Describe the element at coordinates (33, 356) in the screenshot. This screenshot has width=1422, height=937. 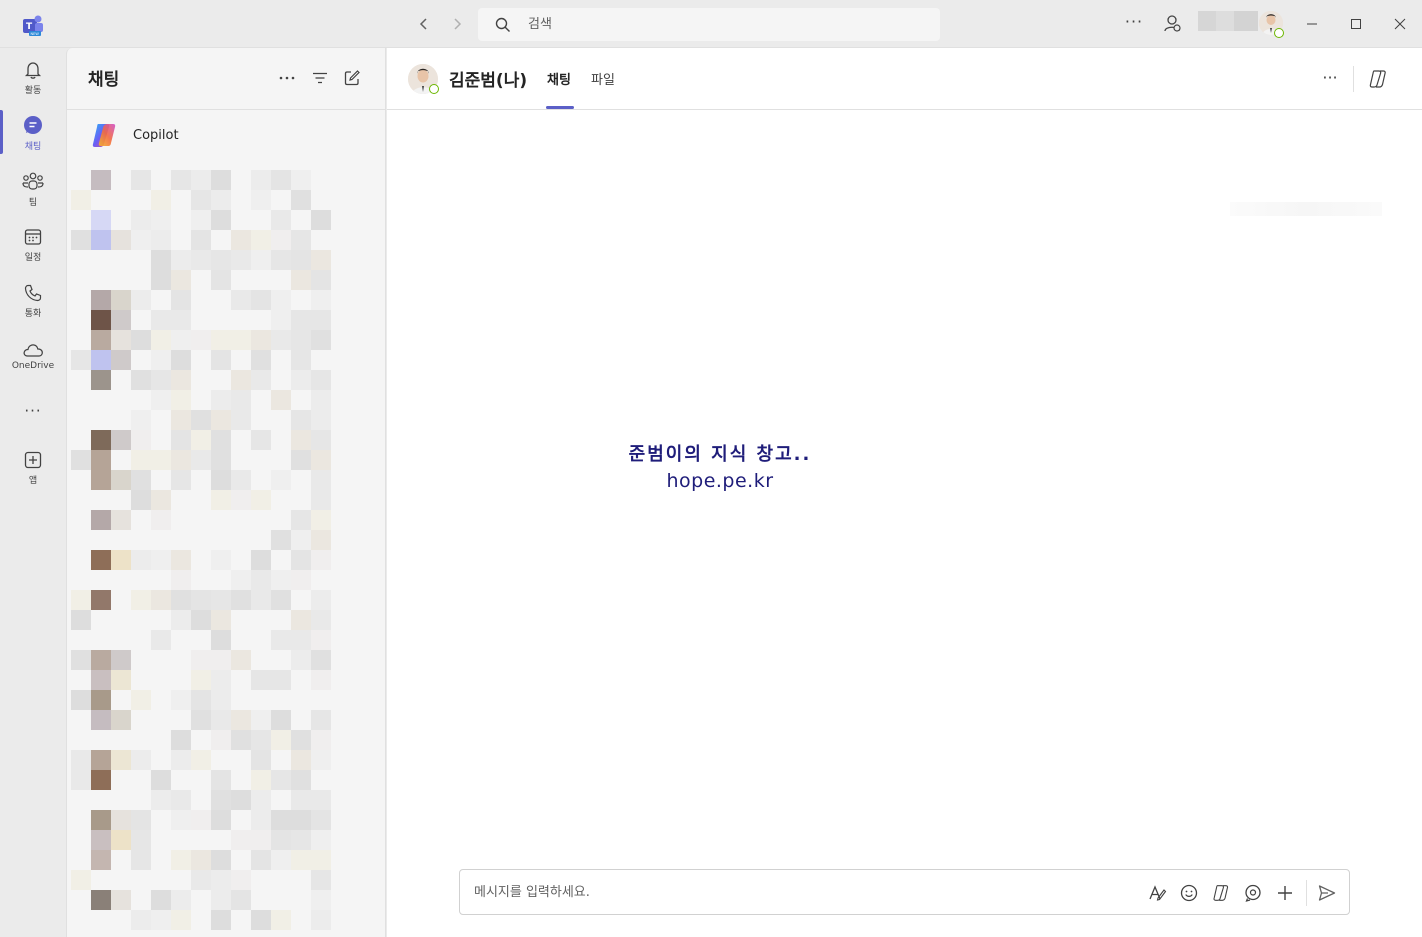
I see `rail-item-onedrive: OneDrive` at that location.